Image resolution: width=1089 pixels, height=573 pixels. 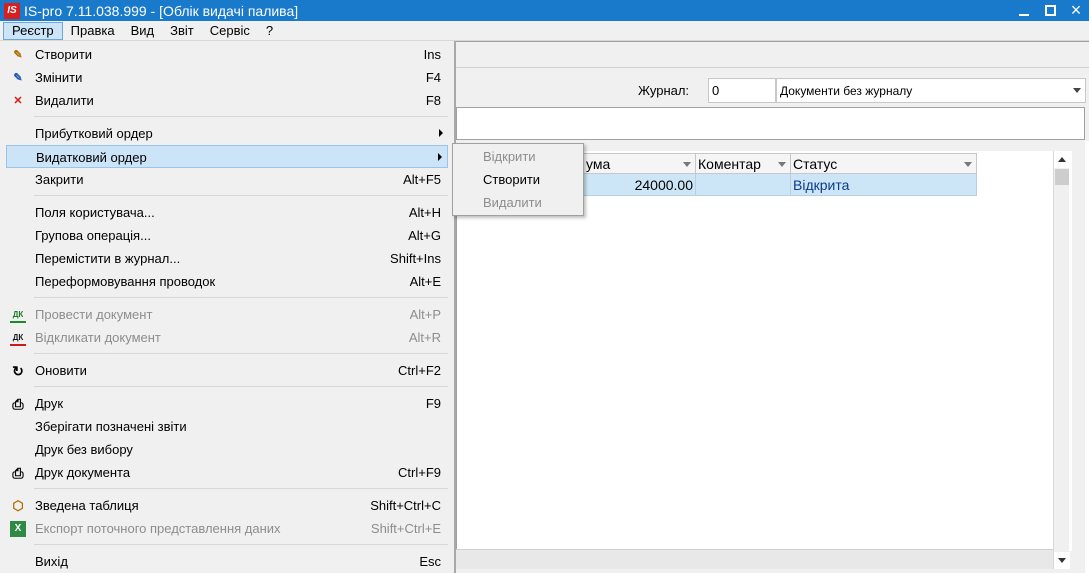 What do you see at coordinates (227, 337) in the screenshot?
I see `menu-item-recall-document: ДК Відкликати документ Alt+R` at bounding box center [227, 337].